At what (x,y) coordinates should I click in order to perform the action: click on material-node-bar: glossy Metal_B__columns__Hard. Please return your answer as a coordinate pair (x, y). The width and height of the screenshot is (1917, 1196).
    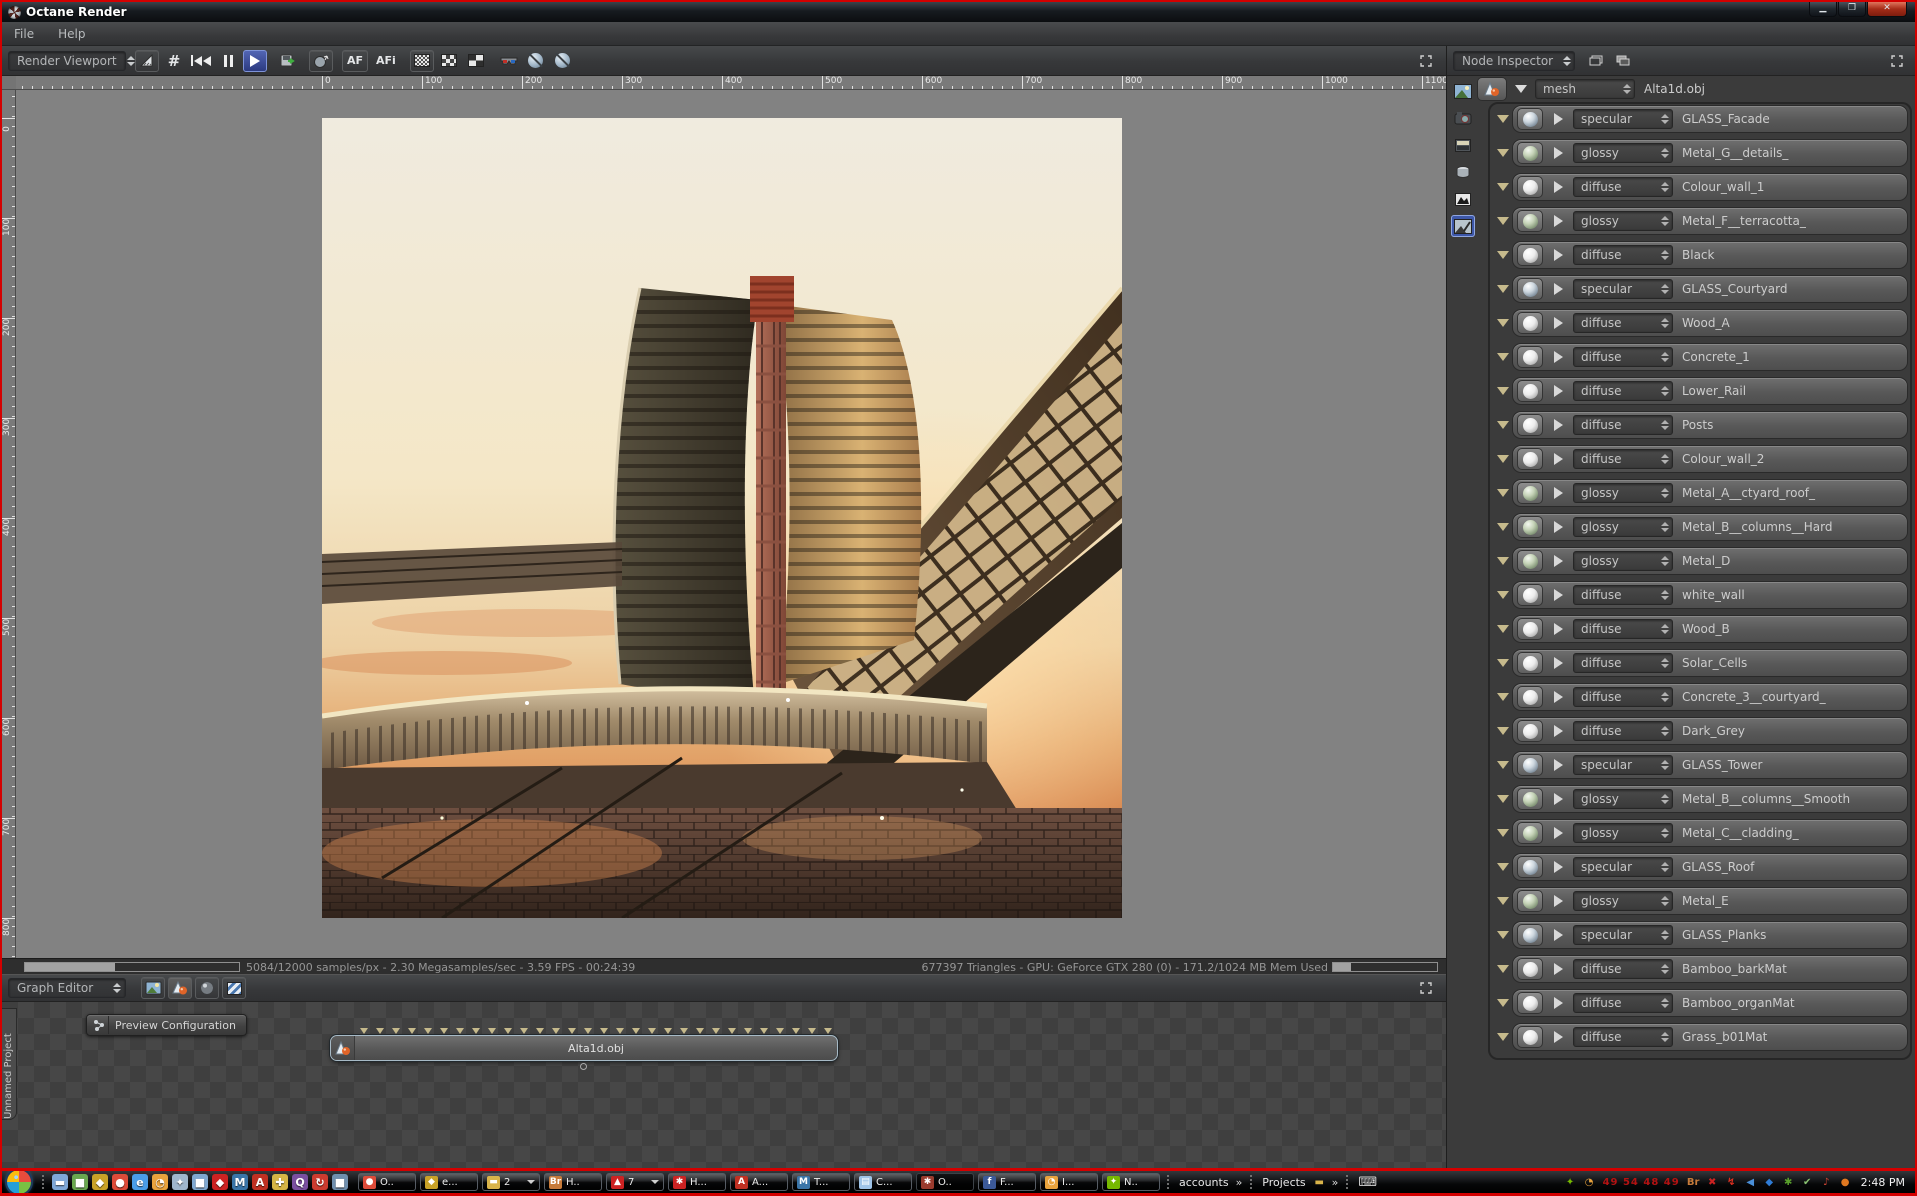
    Looking at the image, I should click on (1710, 527).